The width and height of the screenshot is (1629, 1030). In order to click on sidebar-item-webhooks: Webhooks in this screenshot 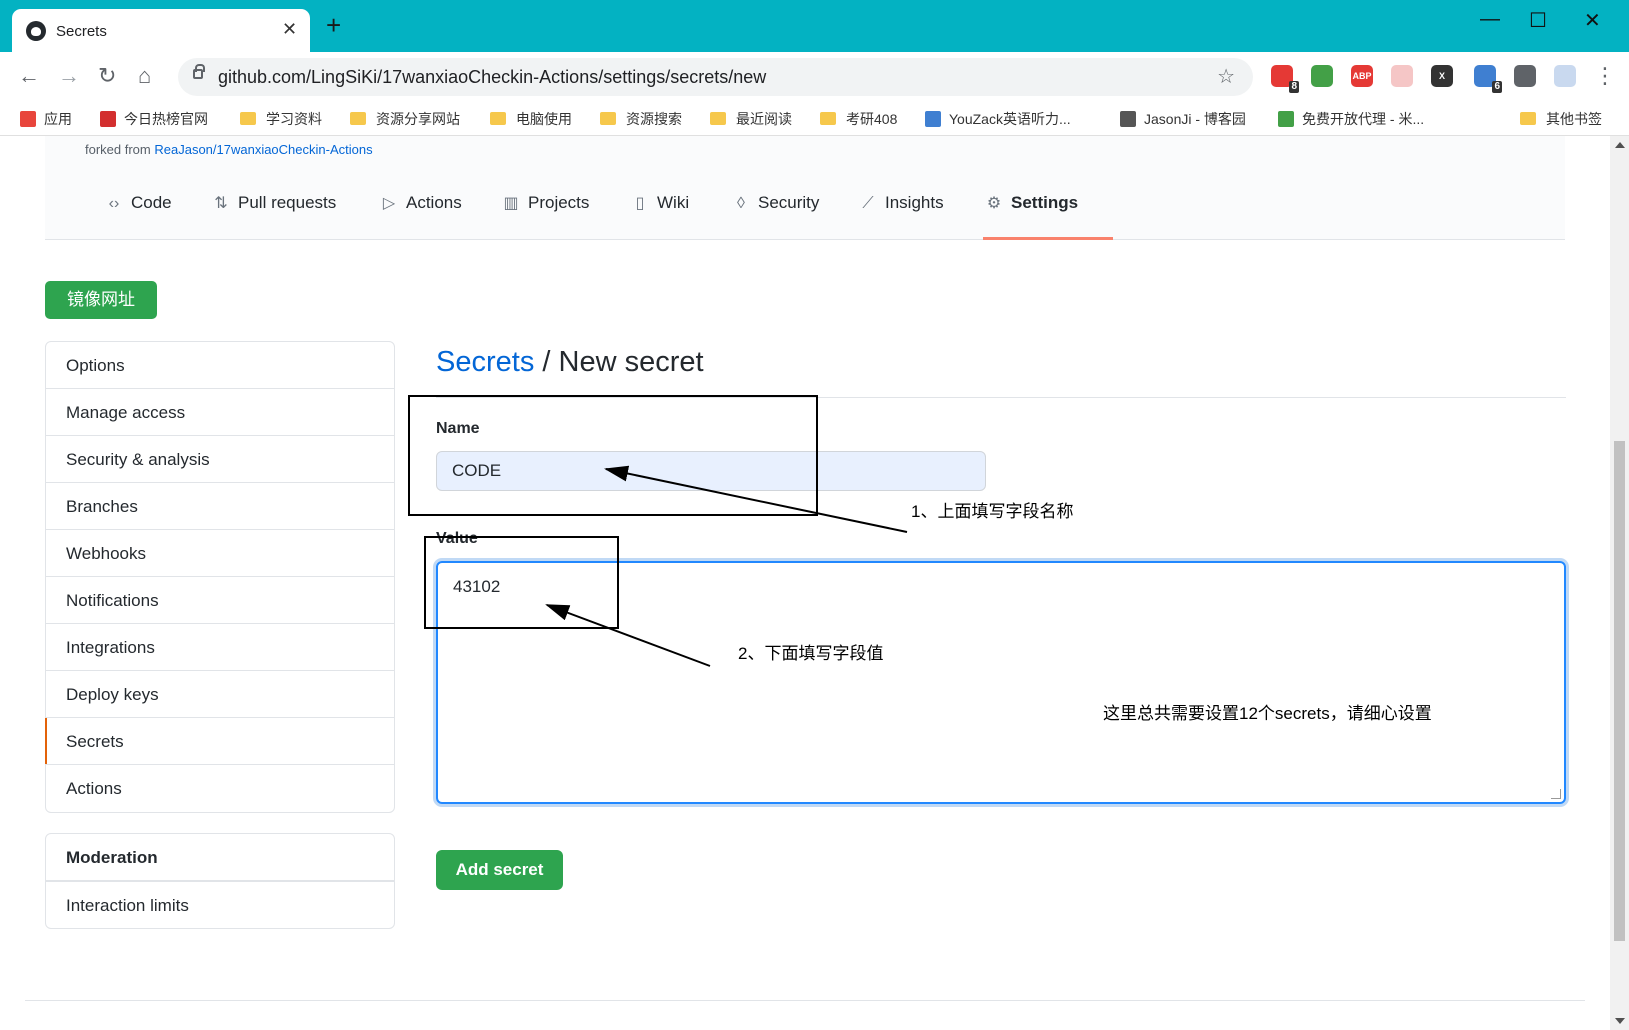, I will do `click(220, 553)`.